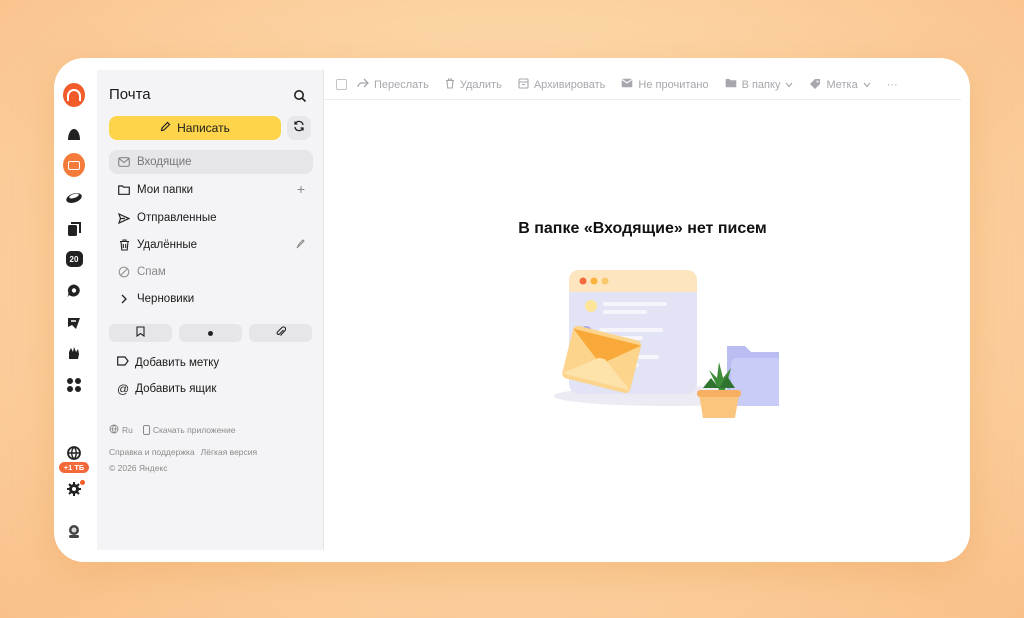 Image resolution: width=1024 pixels, height=618 pixels. Describe the element at coordinates (176, 389) in the screenshot. I see `add-mailbox-text: Добавить ящик` at that location.